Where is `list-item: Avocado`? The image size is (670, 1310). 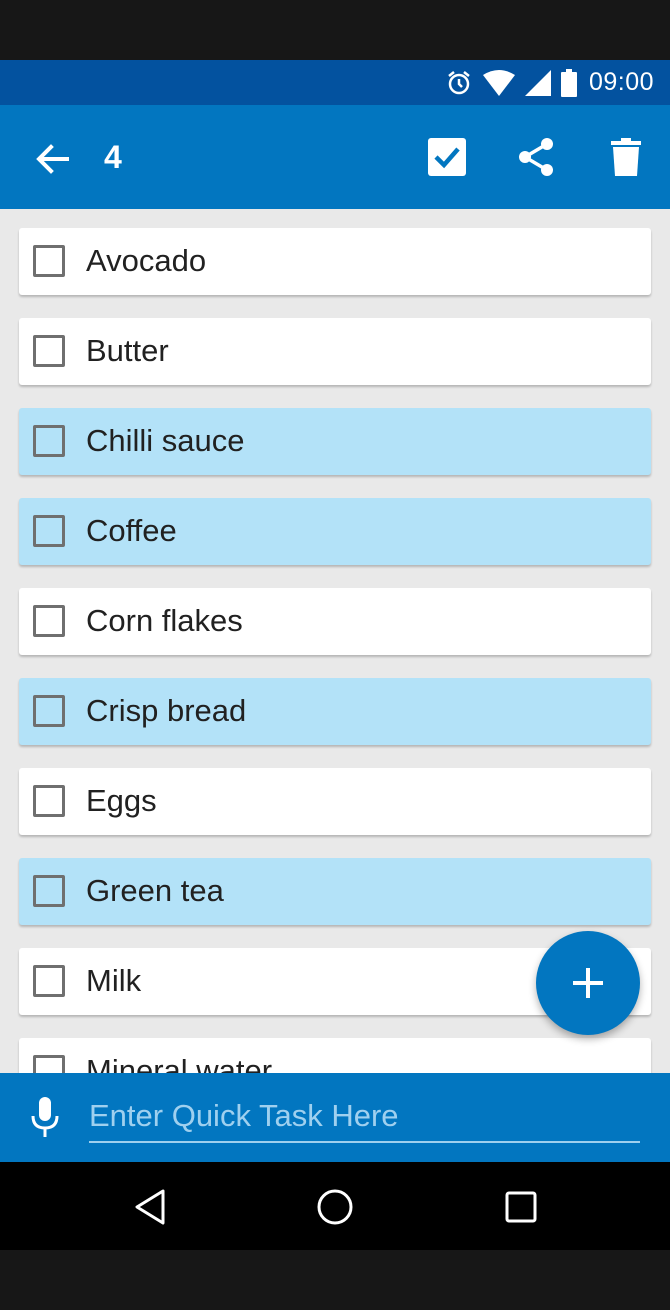 list-item: Avocado is located at coordinates (335, 261).